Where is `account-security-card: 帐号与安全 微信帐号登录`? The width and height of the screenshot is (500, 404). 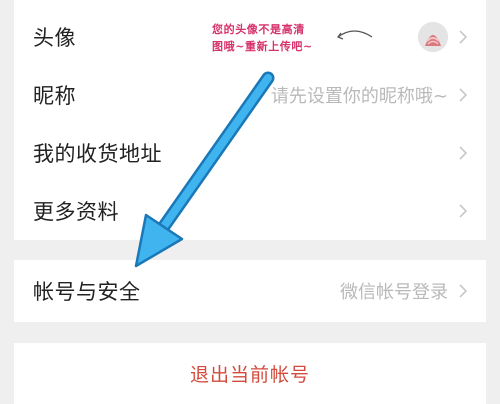
account-security-card: 帐号与安全 微信帐号登录 is located at coordinates (250, 291).